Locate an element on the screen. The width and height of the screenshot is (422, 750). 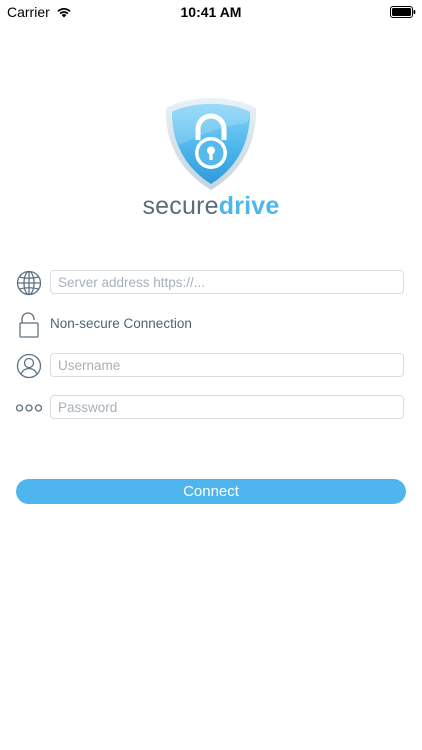
connect-button: Connect is located at coordinates (211, 491).